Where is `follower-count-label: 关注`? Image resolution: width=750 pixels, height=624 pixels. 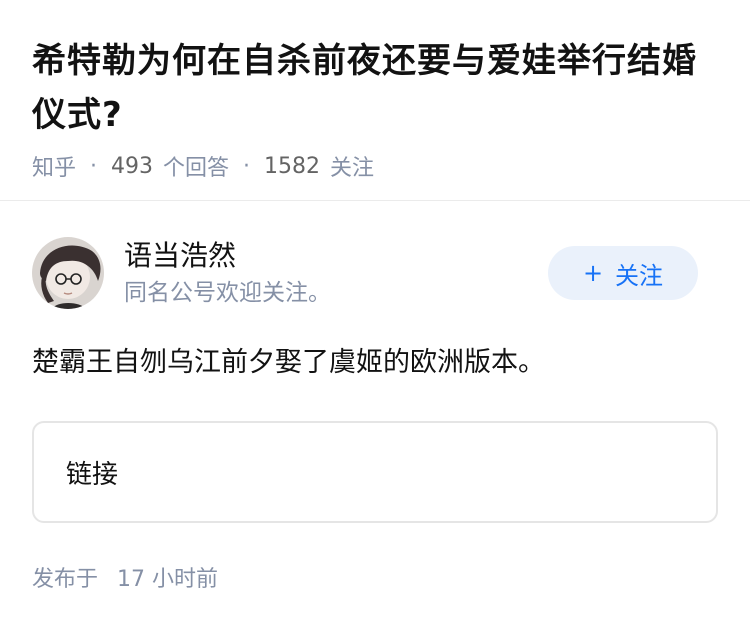 follower-count-label: 关注 is located at coordinates (352, 168).